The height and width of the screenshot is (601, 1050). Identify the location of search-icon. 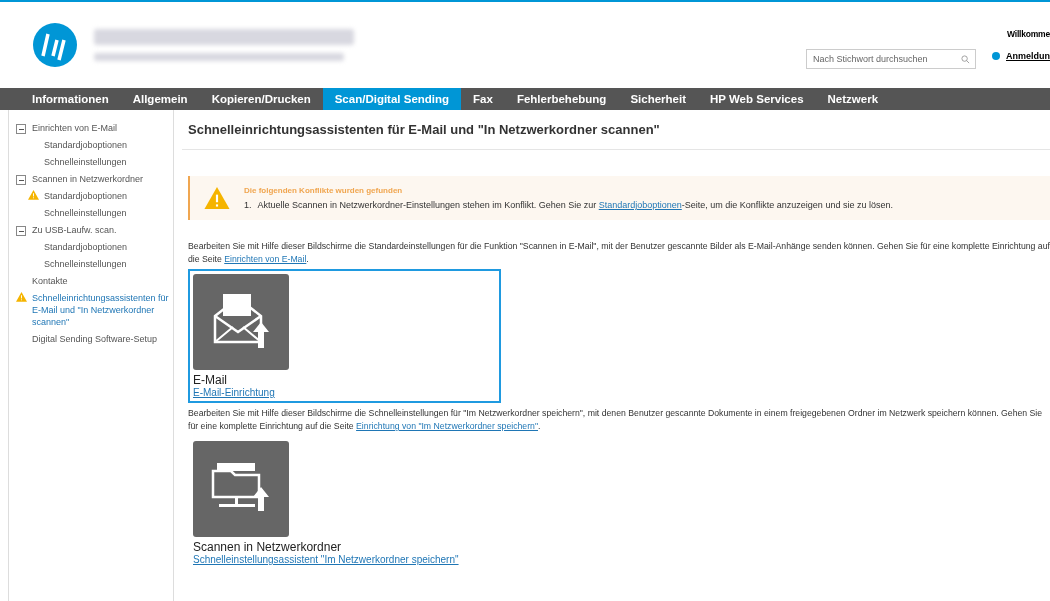
(965, 59).